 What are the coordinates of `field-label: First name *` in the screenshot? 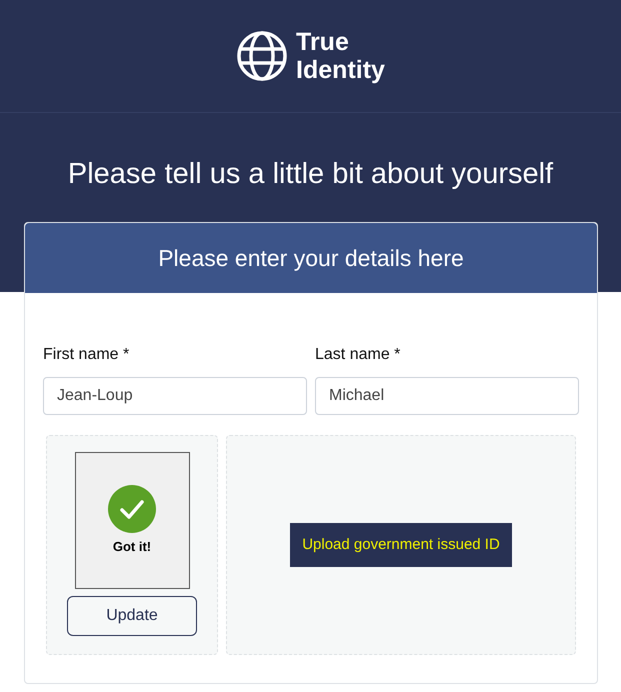 It's located at (86, 355).